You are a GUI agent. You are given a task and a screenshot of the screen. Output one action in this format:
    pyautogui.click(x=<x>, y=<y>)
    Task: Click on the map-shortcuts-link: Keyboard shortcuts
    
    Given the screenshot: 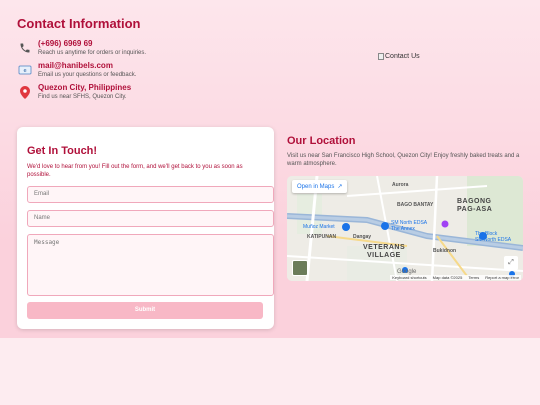 What is the action you would take?
    pyautogui.click(x=409, y=277)
    